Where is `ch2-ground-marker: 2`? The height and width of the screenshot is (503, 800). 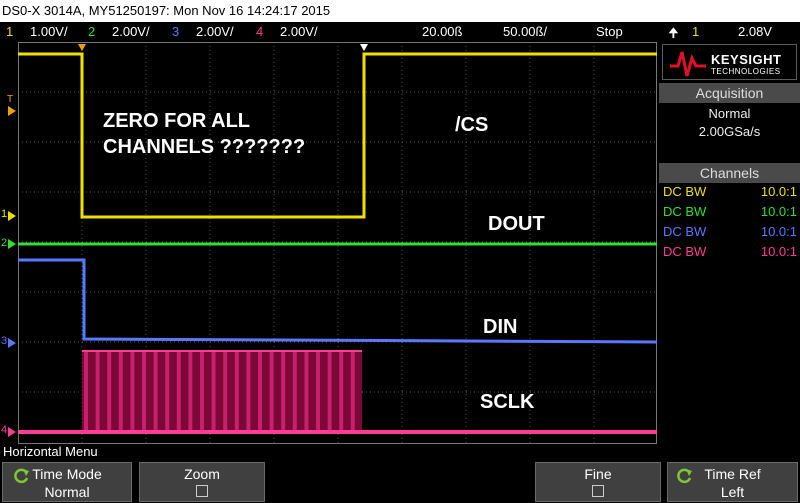
ch2-ground-marker: 2 is located at coordinates (4, 243).